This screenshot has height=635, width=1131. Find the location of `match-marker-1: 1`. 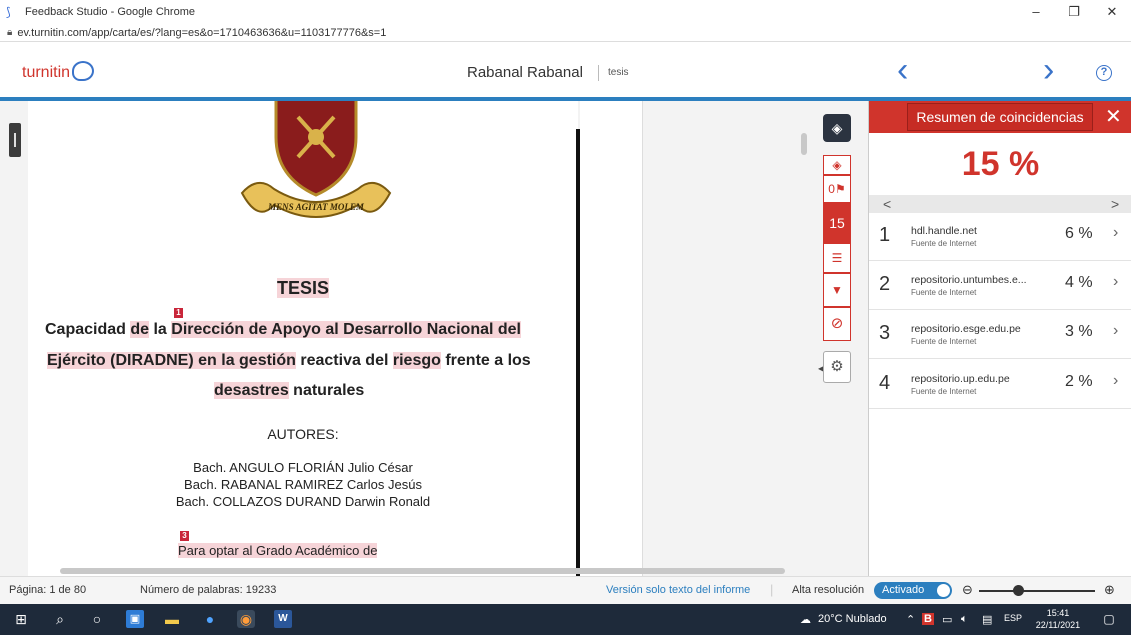

match-marker-1: 1 is located at coordinates (178, 313).